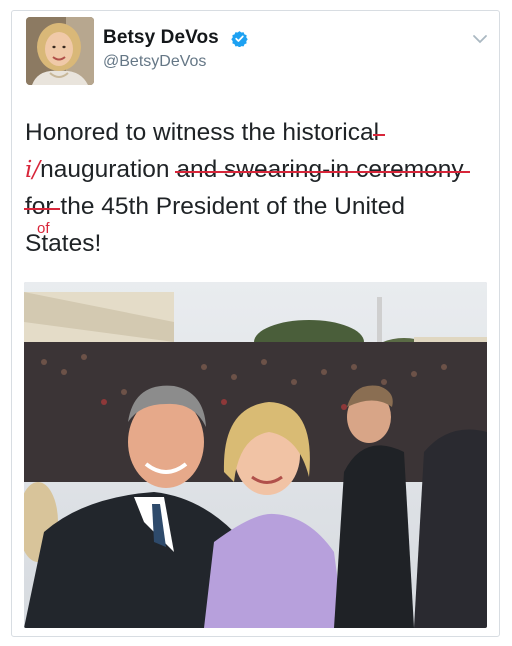  I want to click on avatar, so click(60, 51).